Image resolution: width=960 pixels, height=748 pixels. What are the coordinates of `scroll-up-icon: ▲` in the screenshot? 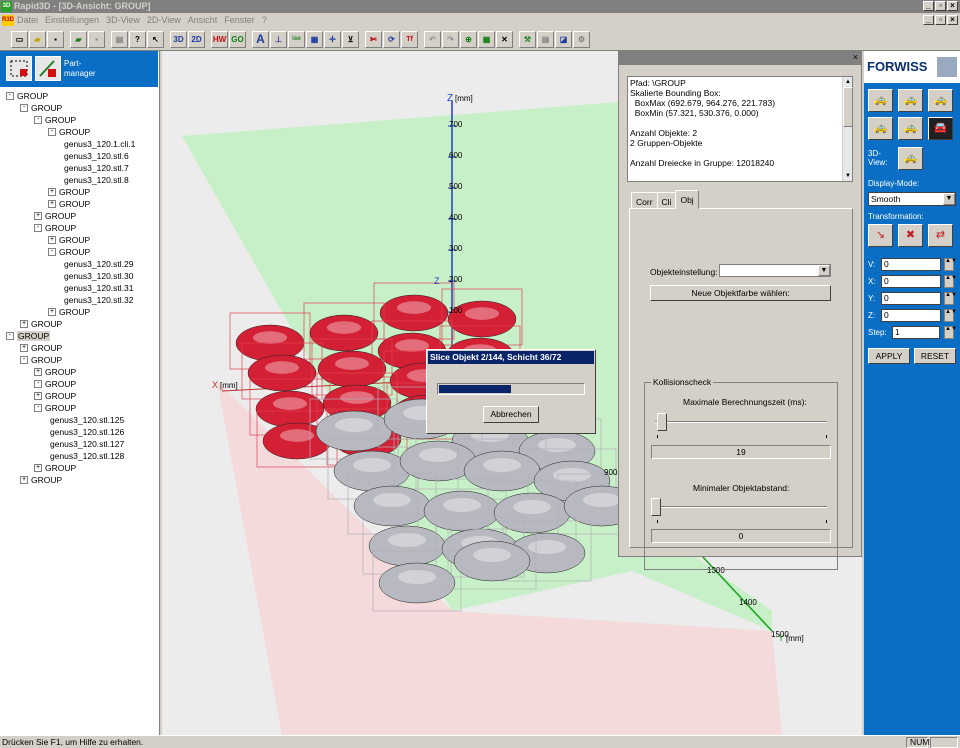 It's located at (848, 82).